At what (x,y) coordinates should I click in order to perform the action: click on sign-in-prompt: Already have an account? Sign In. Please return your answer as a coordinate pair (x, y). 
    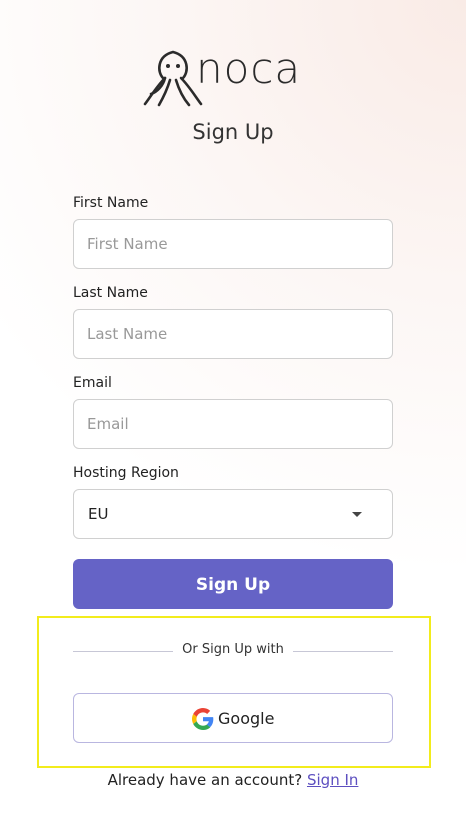
    Looking at the image, I should click on (233, 780).